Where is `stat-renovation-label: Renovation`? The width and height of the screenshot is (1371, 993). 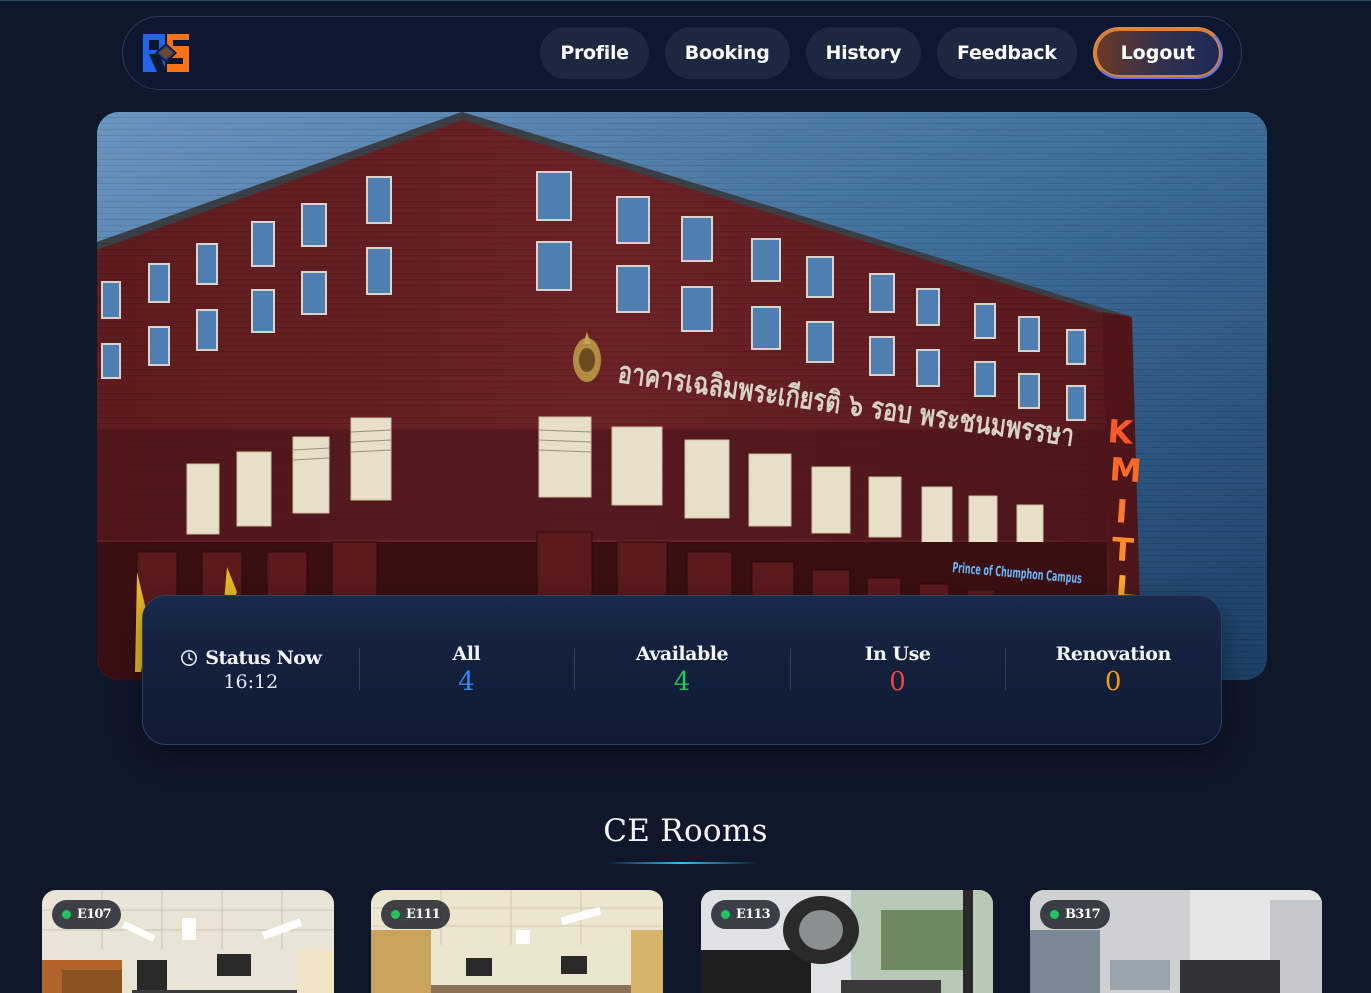
stat-renovation-label: Renovation is located at coordinates (1113, 654).